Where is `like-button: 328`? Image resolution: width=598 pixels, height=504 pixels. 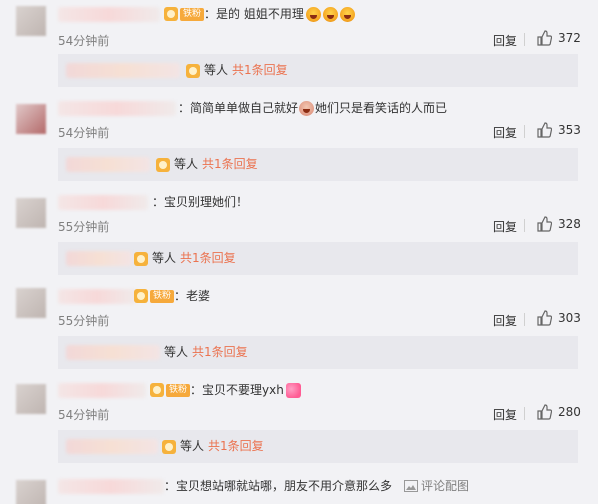
like-button: 328 is located at coordinates (558, 224).